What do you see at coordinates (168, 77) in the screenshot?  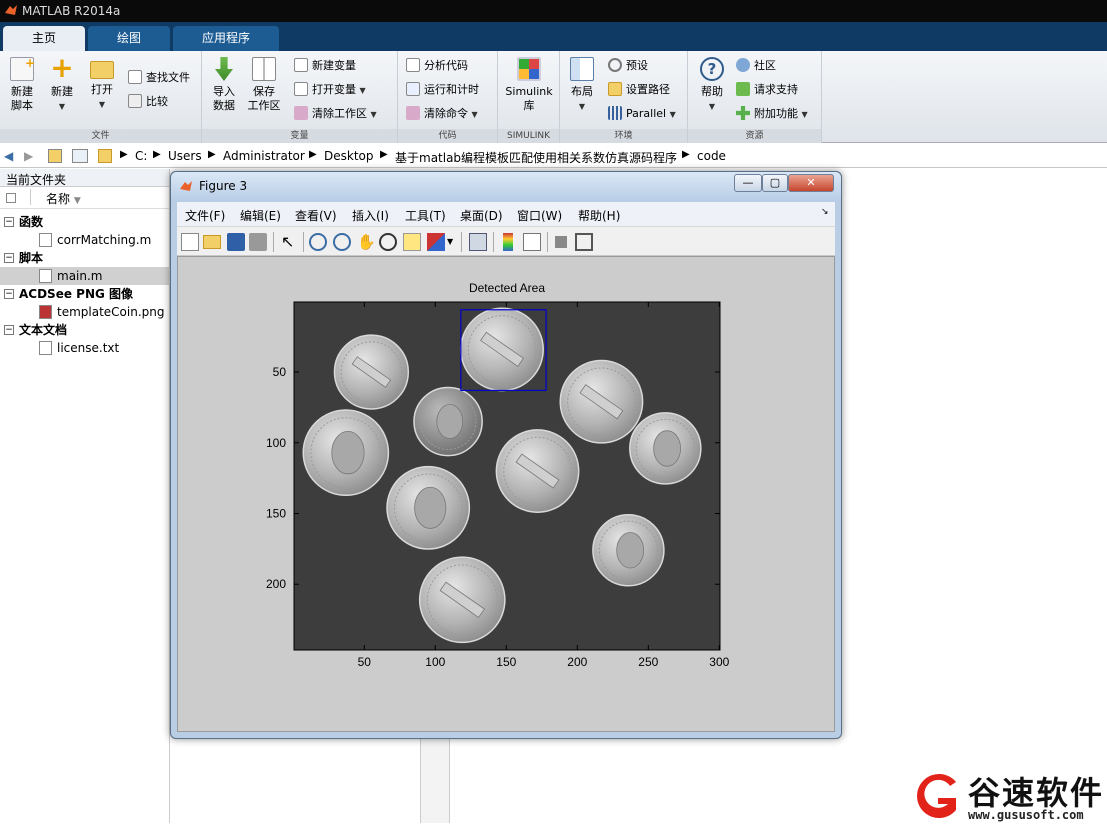 I see `find-files-label: 查找文件` at bounding box center [168, 77].